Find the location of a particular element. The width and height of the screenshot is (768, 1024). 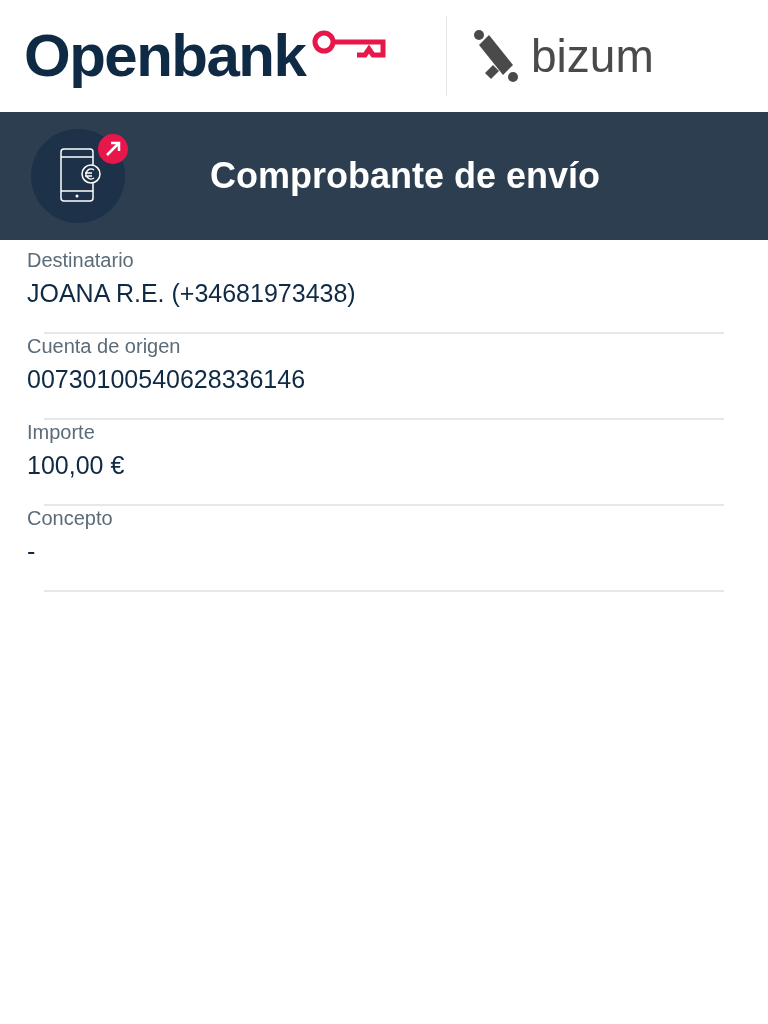

field-label: Destinatario is located at coordinates (81, 260).